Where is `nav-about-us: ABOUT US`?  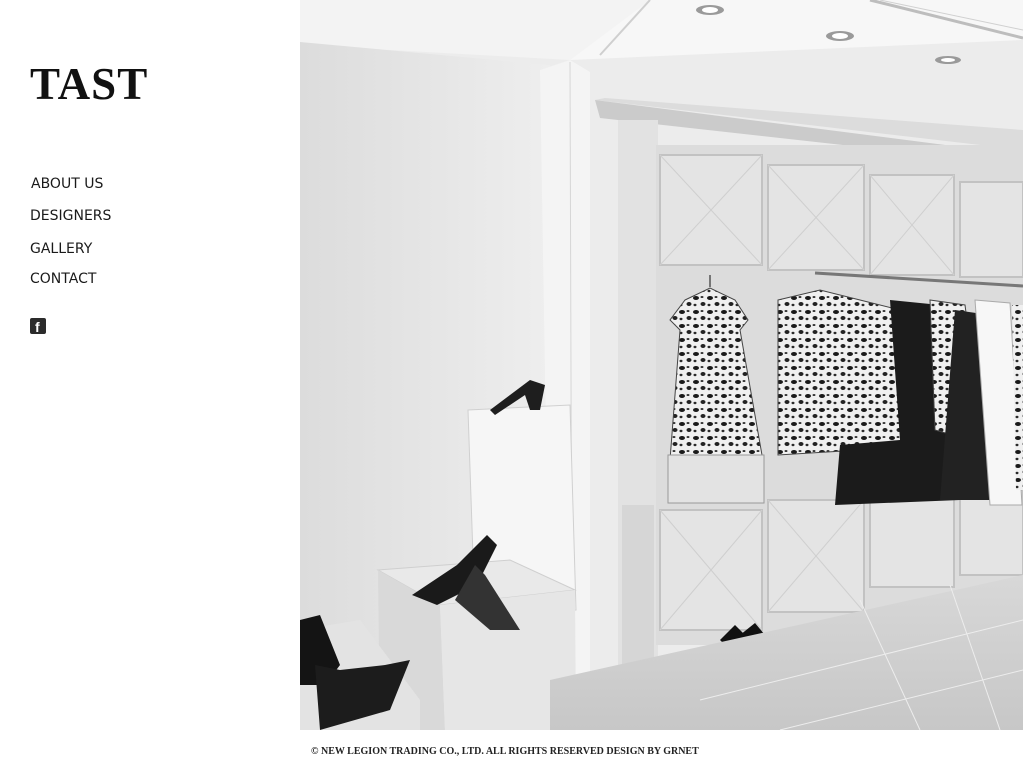
nav-about-us: ABOUT US is located at coordinates (67, 184).